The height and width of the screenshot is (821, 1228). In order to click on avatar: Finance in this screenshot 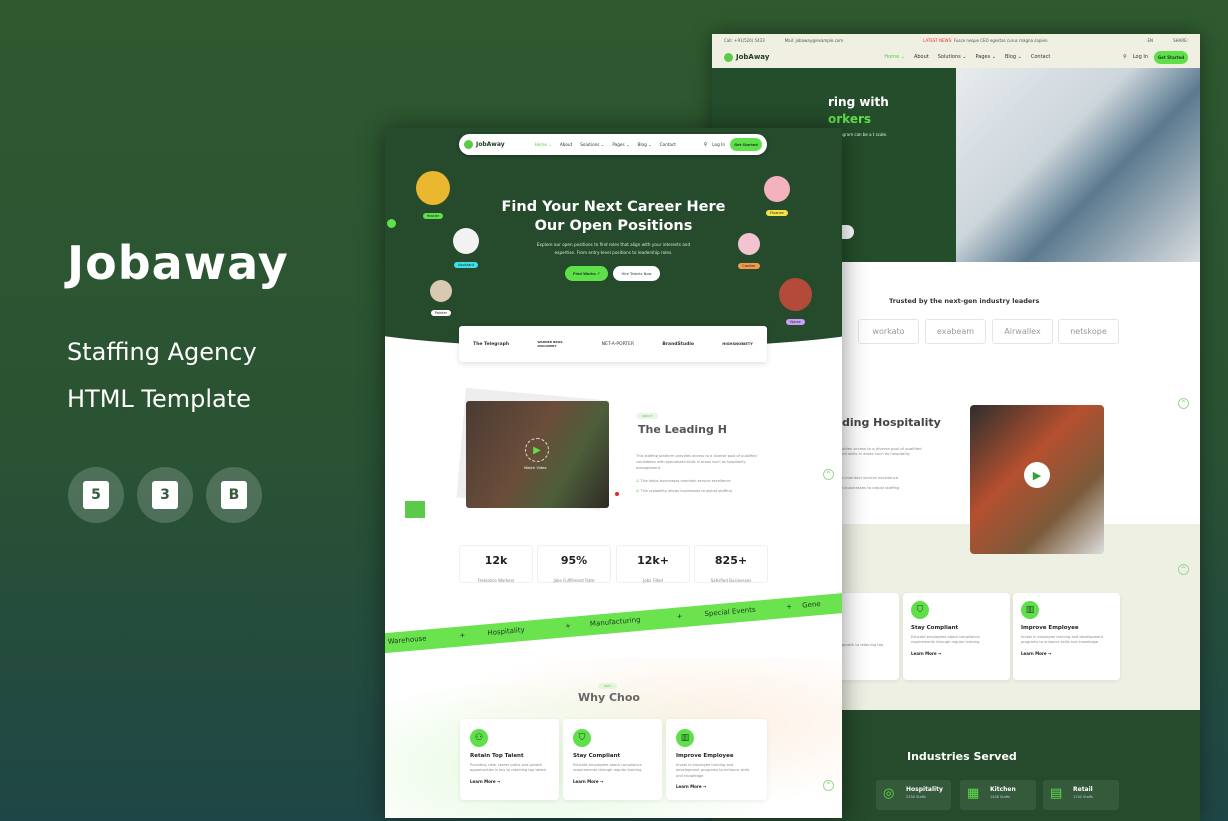, I will do `click(777, 198)`.